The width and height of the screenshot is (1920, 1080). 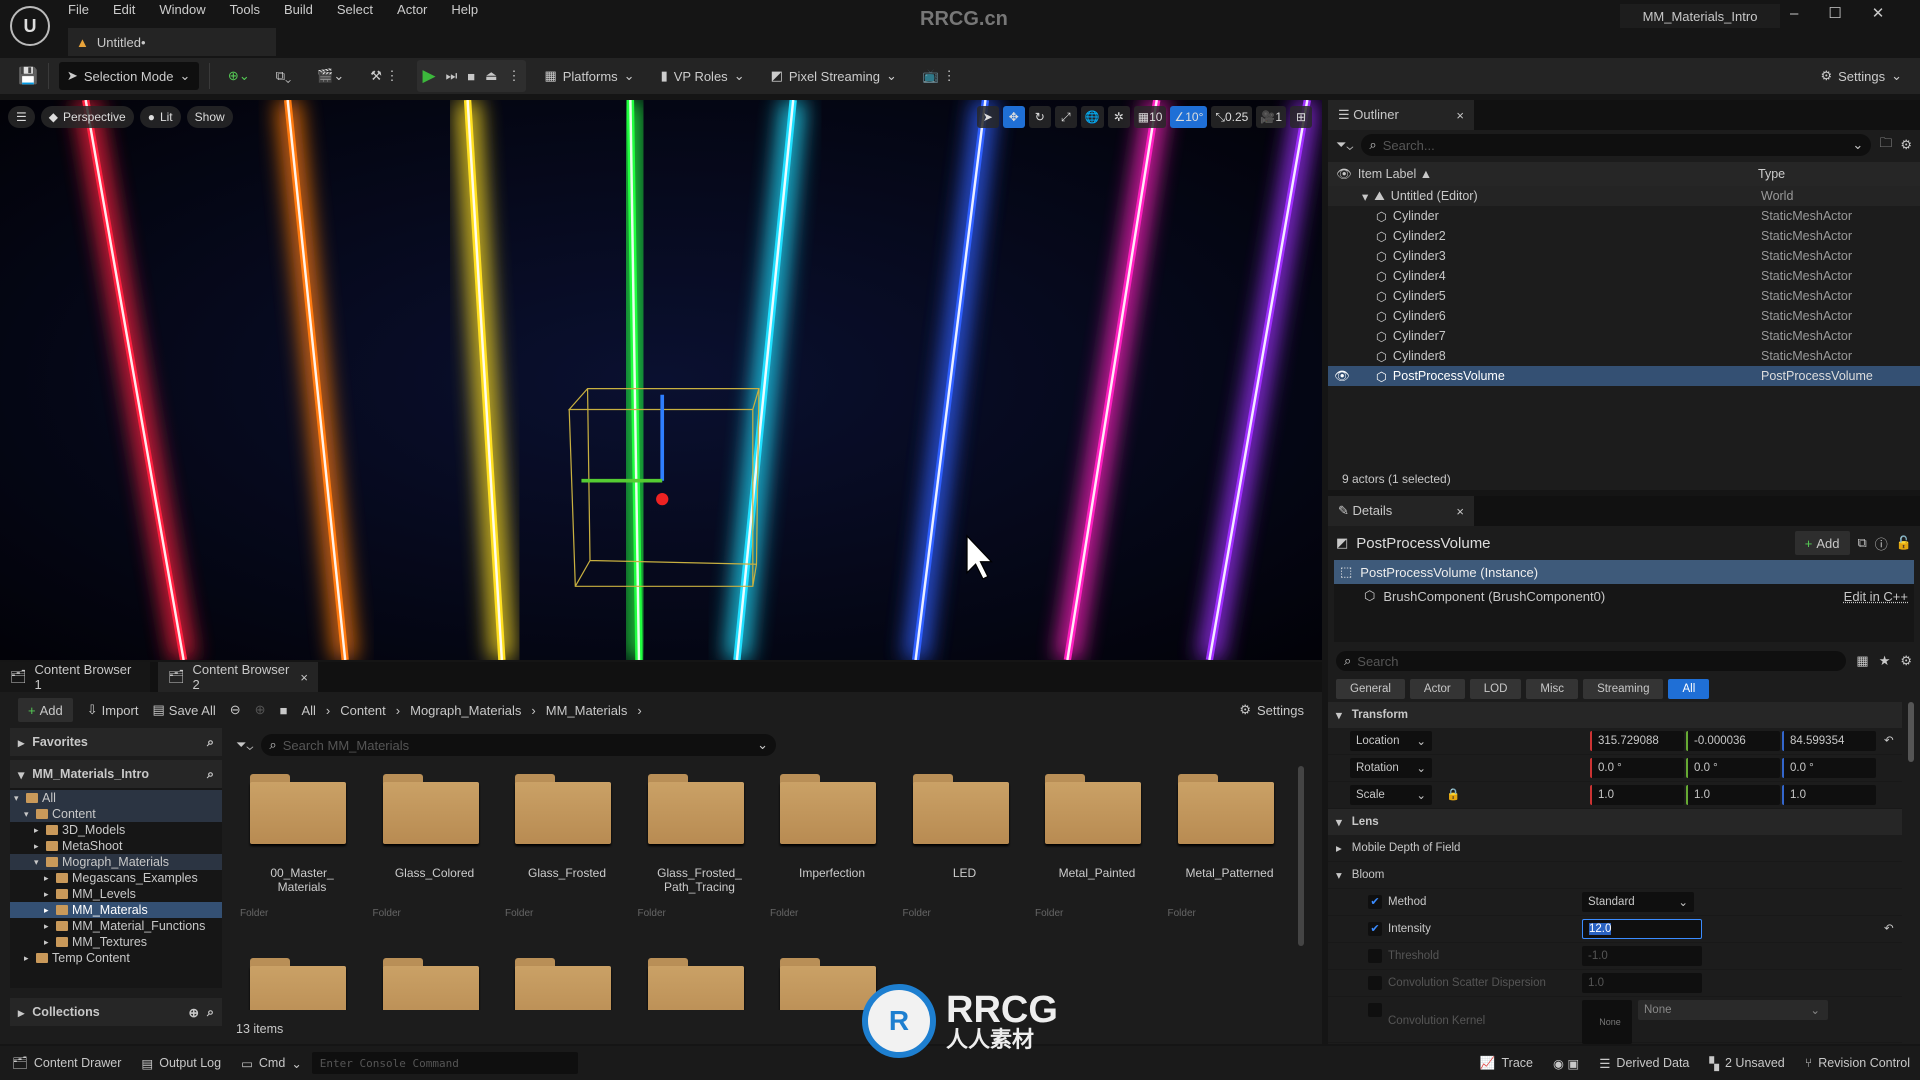 What do you see at coordinates (330, 76) in the screenshot?
I see `cinematics-button: 🎬⌄` at bounding box center [330, 76].